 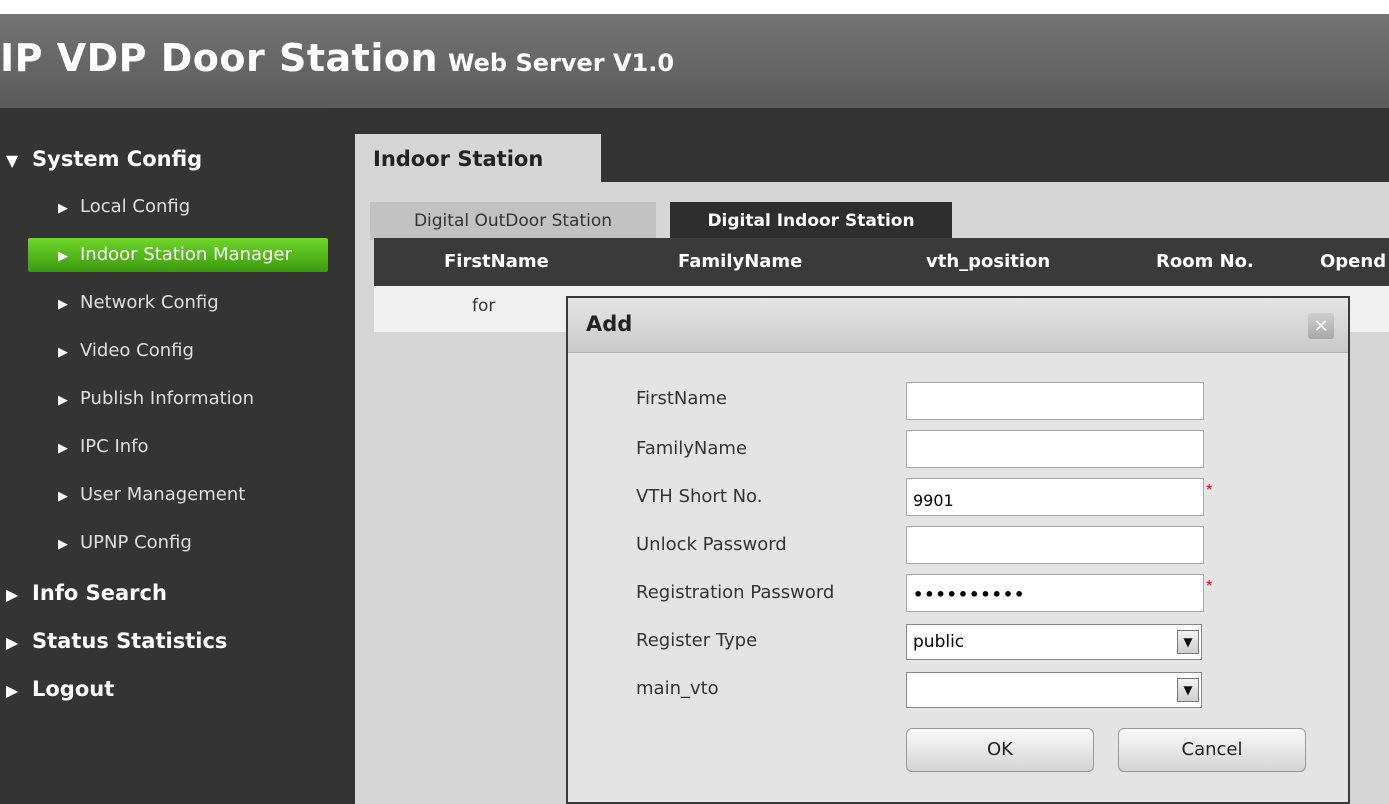 What do you see at coordinates (561, 63) in the screenshot?
I see `app-subtitle: Web Server V1.0` at bounding box center [561, 63].